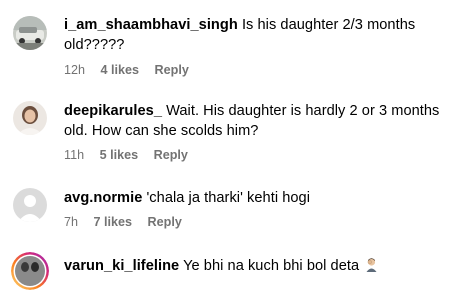 The image size is (474, 290). I want to click on username: varun_ki_lifeline, so click(121, 266).